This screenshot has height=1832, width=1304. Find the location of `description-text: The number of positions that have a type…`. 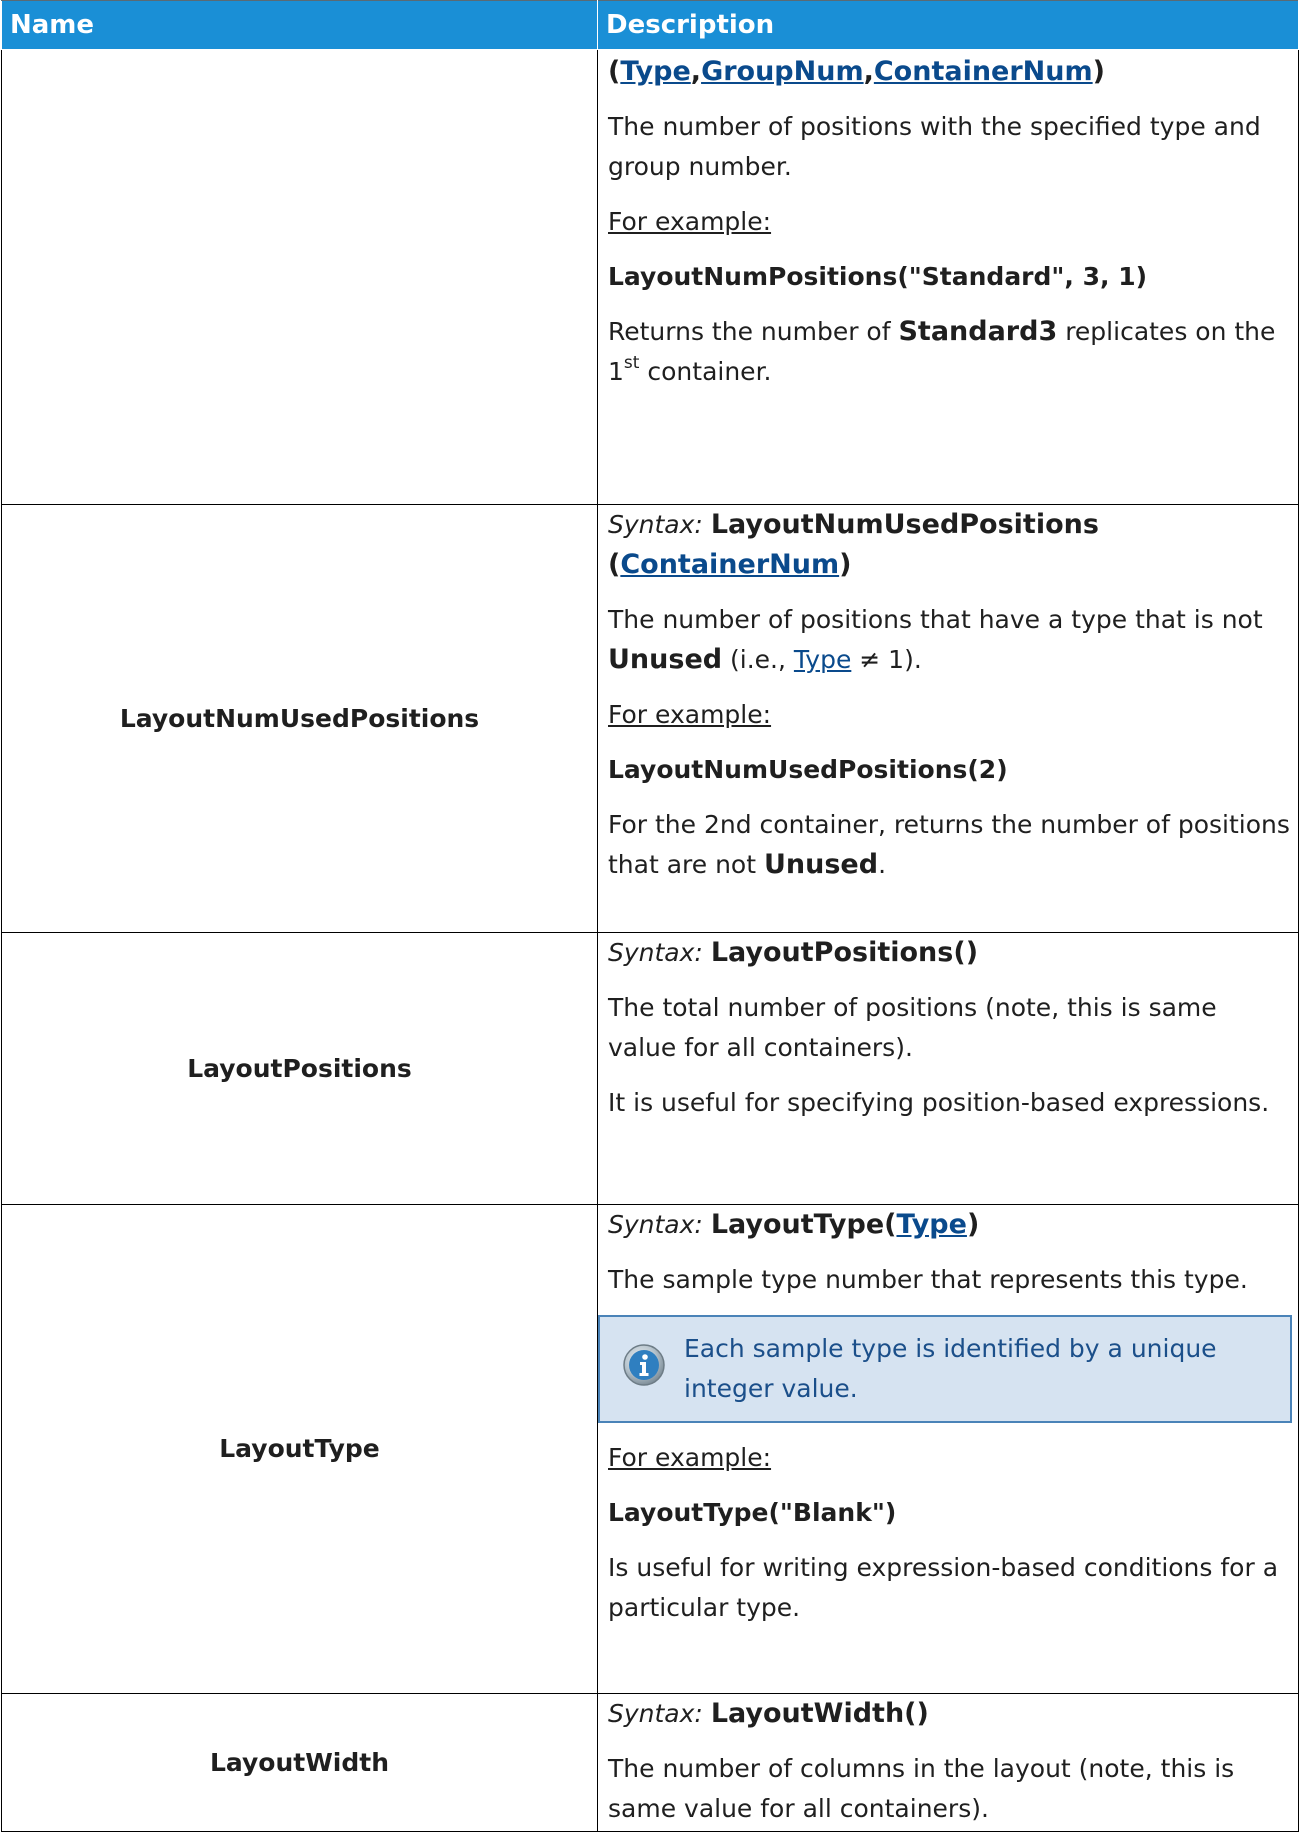

description-text: The number of positions that have a type… is located at coordinates (935, 640).